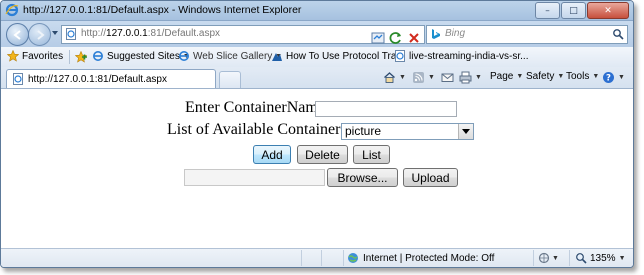 The image size is (644, 275). I want to click on fav-link-web-slice-gallery: Web Slice Gallery ▼, so click(230, 56).